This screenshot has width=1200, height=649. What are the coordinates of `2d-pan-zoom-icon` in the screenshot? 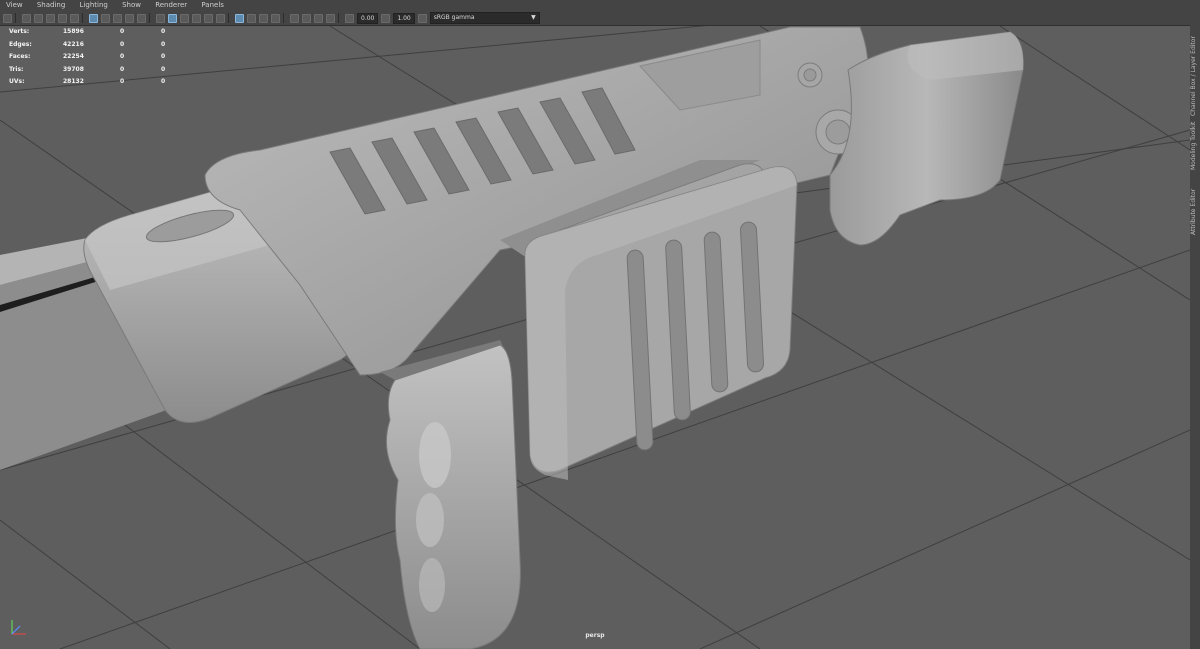 It's located at (62, 18).